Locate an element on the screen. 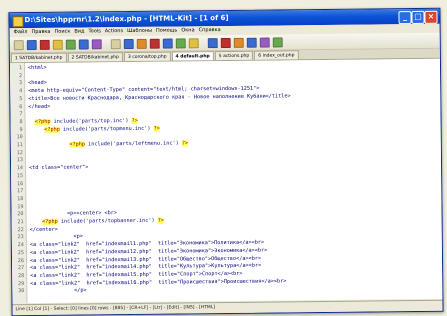 This screenshot has height=316, width=447. line-number: 16 is located at coordinates (20, 183).